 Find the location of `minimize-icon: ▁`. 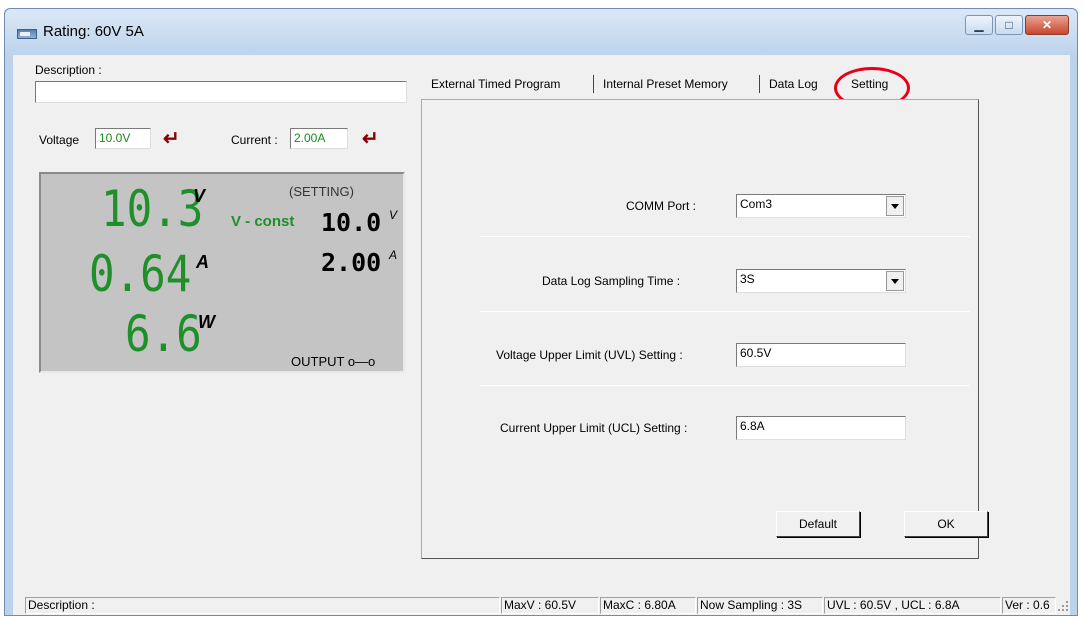

minimize-icon: ▁ is located at coordinates (979, 25).